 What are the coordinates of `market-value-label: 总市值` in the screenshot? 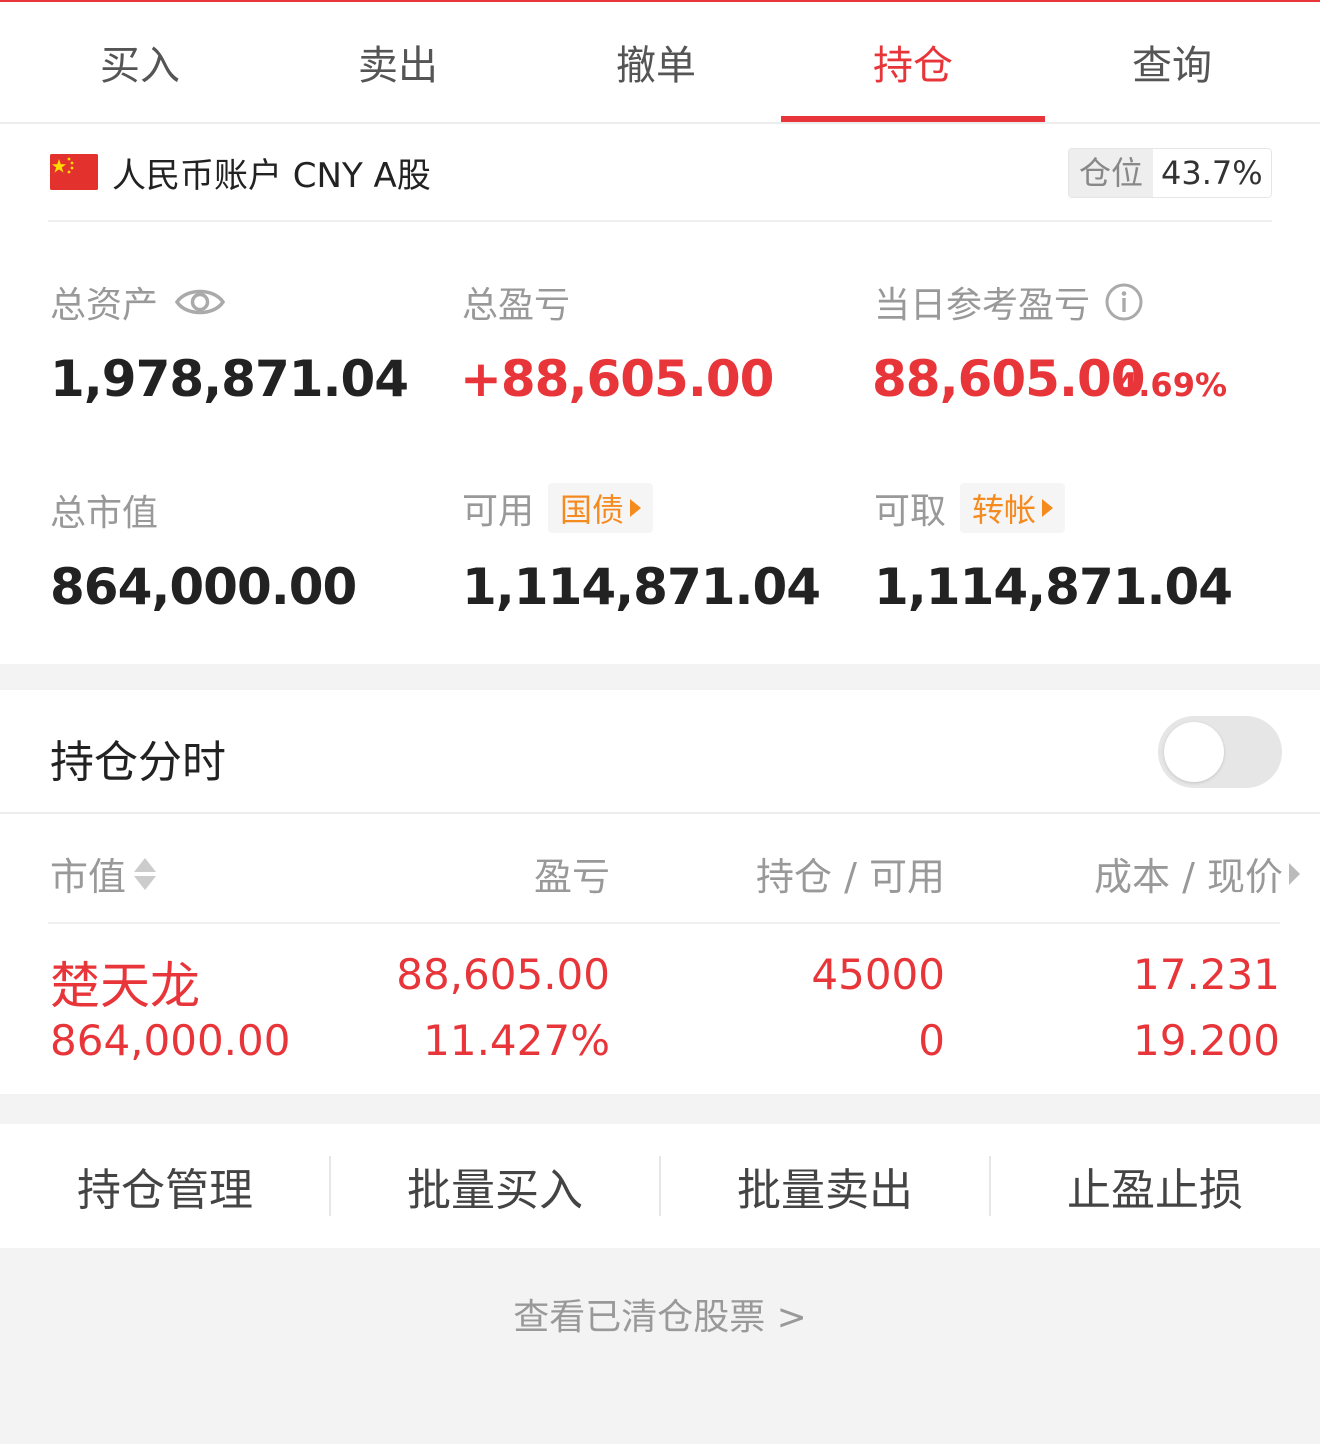 It's located at (104, 513).